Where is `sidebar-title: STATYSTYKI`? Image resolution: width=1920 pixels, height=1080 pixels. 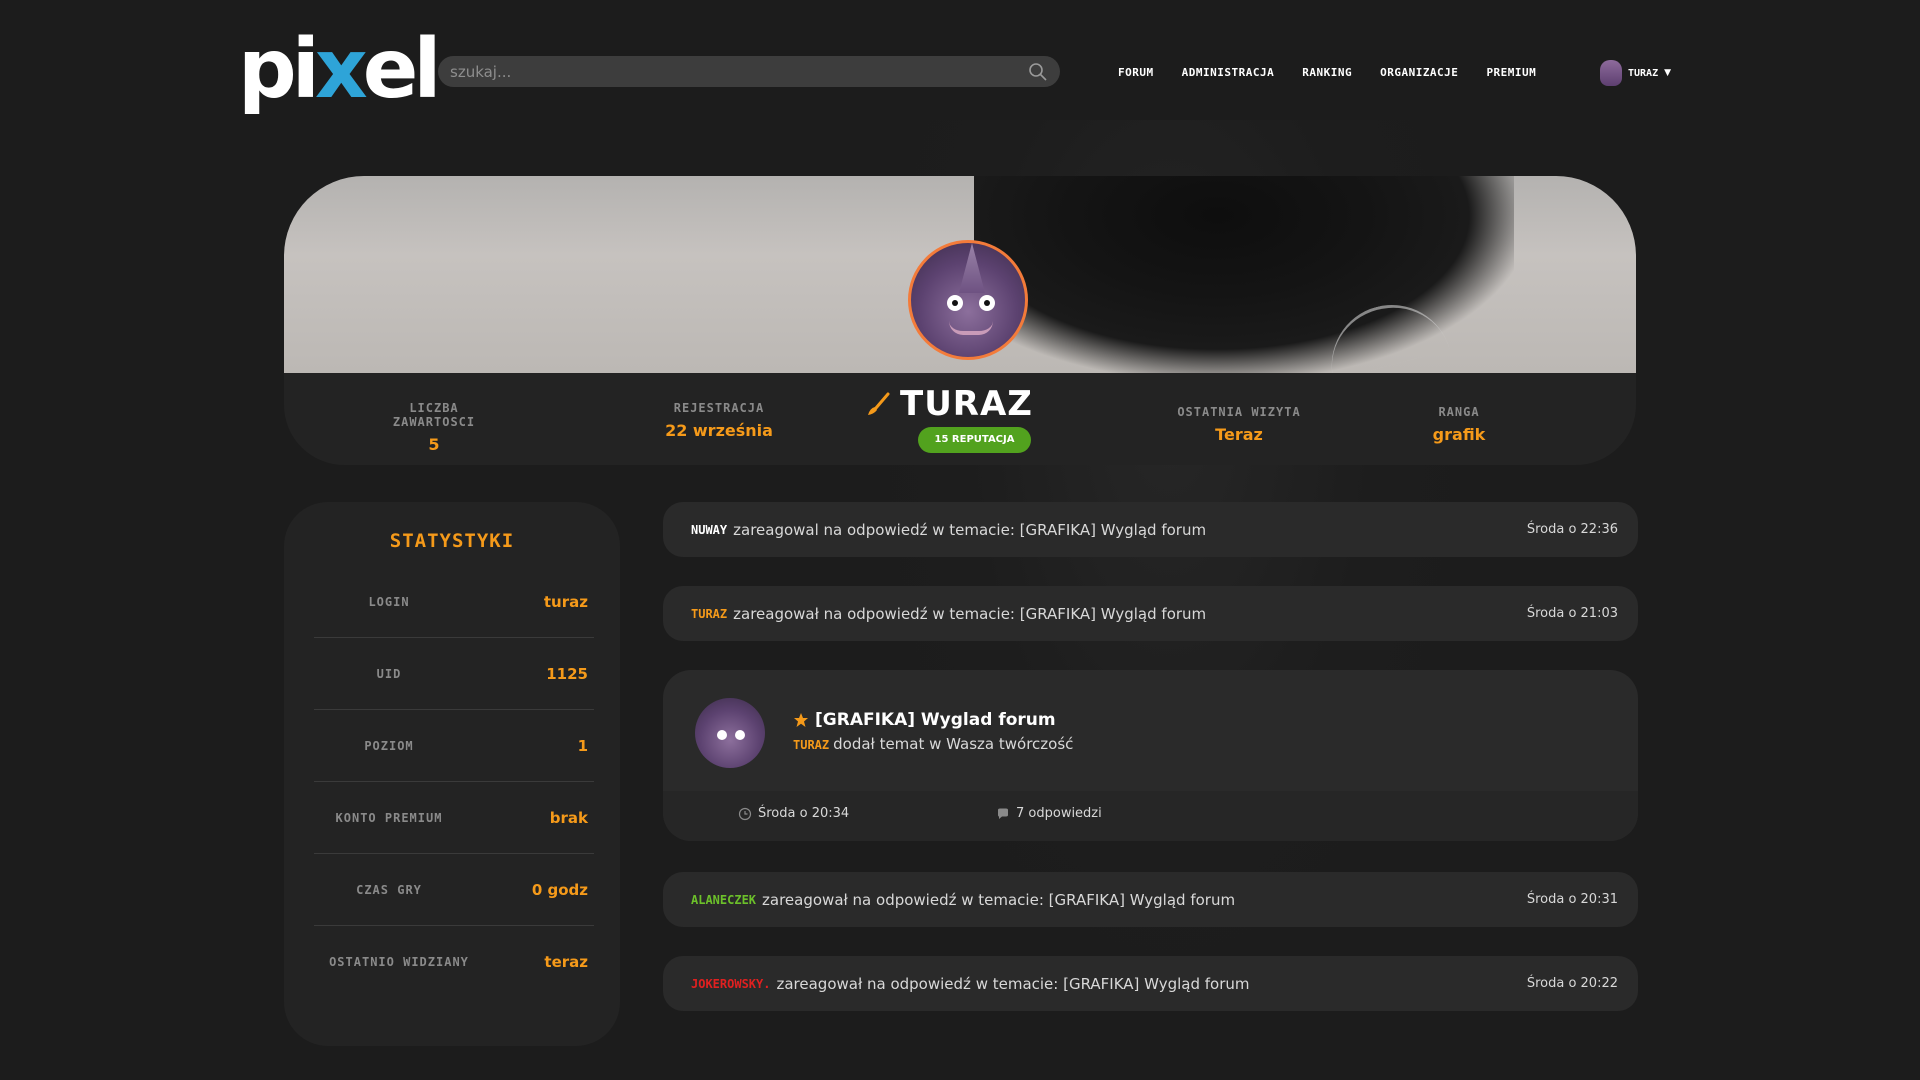 sidebar-title: STATYSTYKI is located at coordinates (452, 541).